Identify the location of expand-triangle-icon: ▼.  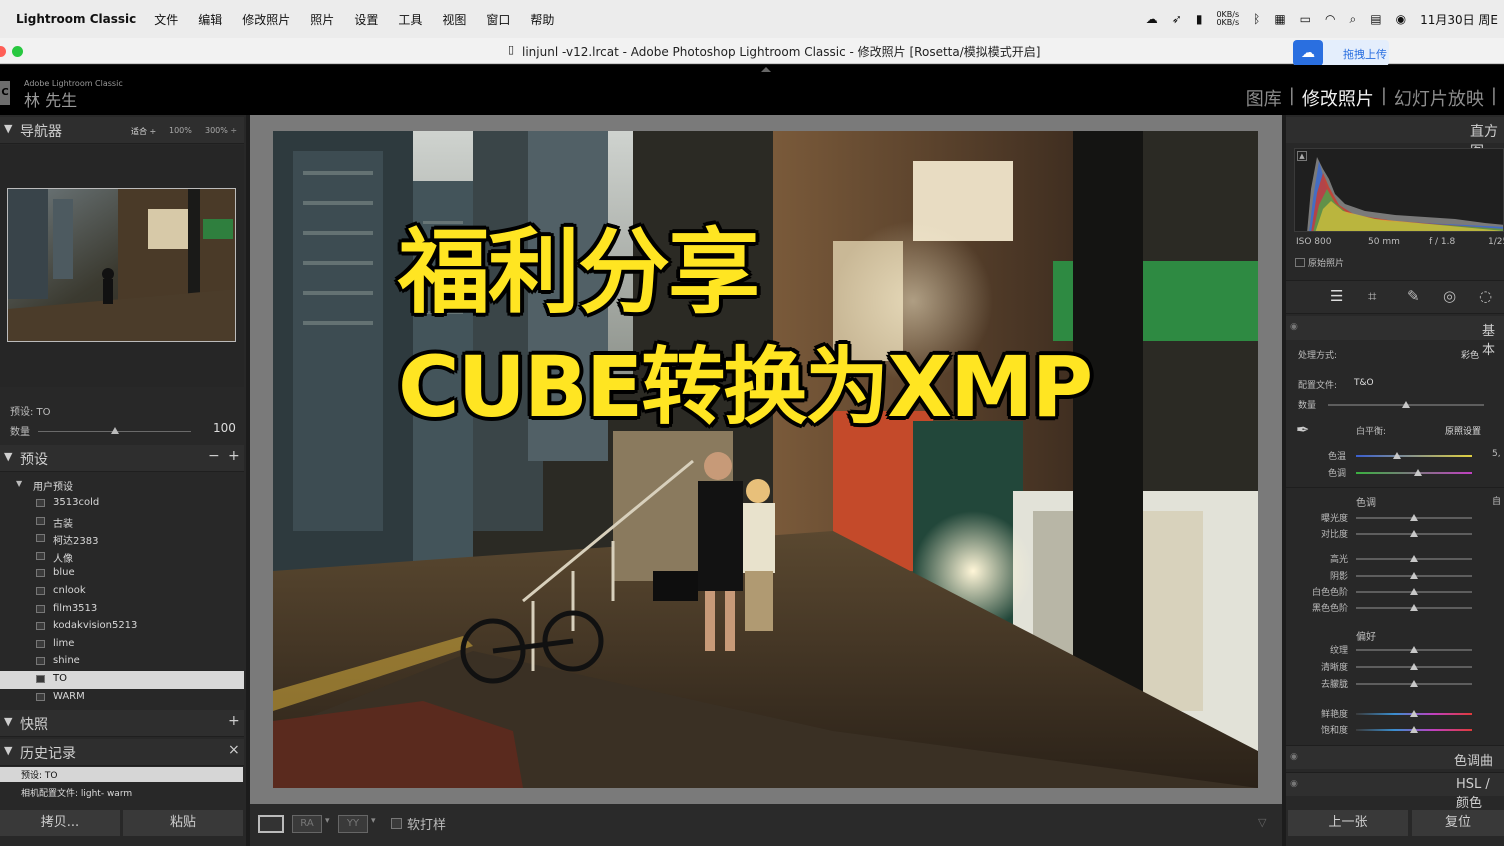
(19, 483).